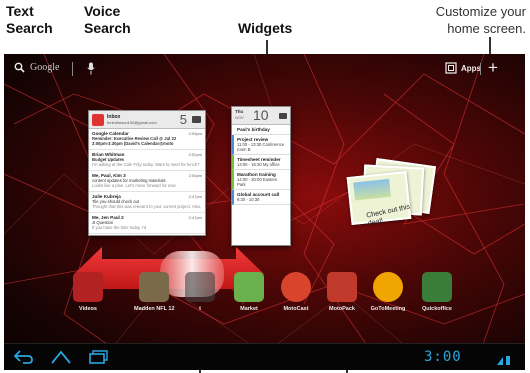 Image resolution: width=530 pixels, height=373 pixels. Describe the element at coordinates (504, 360) in the screenshot. I see `signal-battery-icon` at that location.